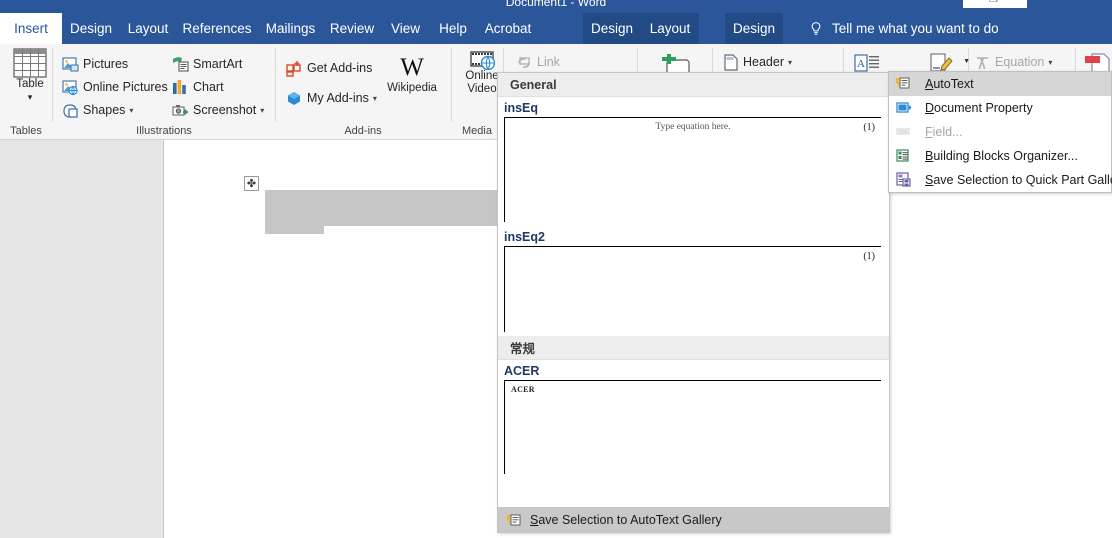  Describe the element at coordinates (1000, 84) in the screenshot. I see `menu-item-autotext: AutoText` at that location.